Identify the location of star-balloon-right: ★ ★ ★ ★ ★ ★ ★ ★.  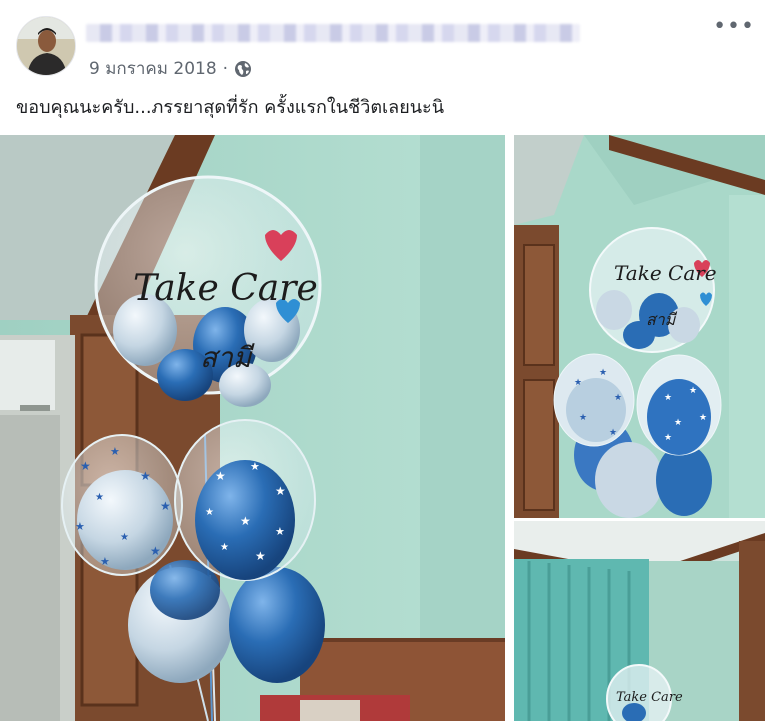
(245, 500).